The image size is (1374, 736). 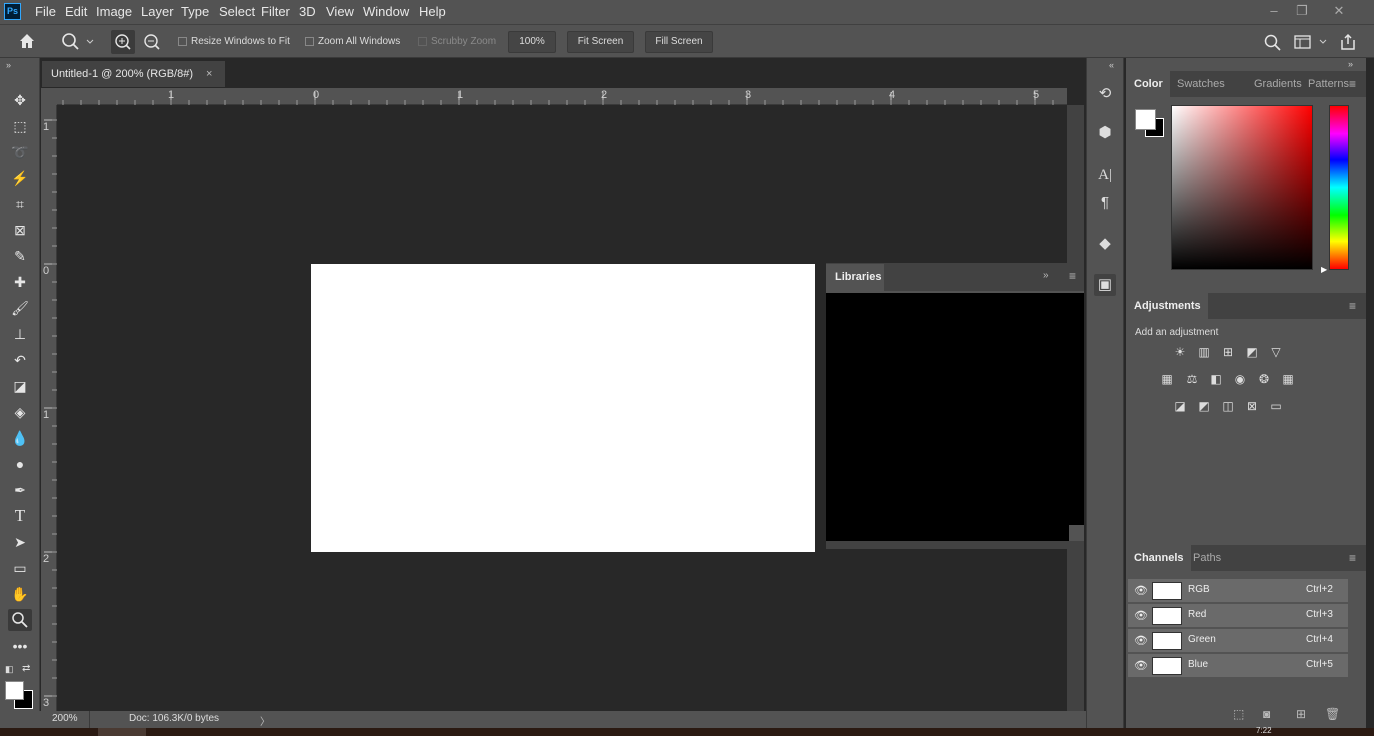 I want to click on menu-3d: 3D, so click(x=307, y=12).